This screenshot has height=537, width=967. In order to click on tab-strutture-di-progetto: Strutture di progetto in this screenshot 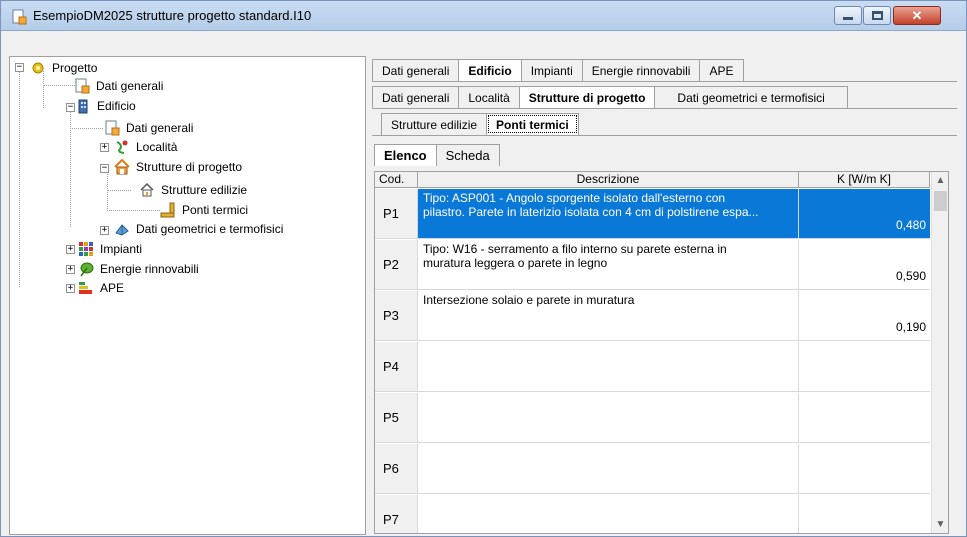, I will do `click(587, 97)`.